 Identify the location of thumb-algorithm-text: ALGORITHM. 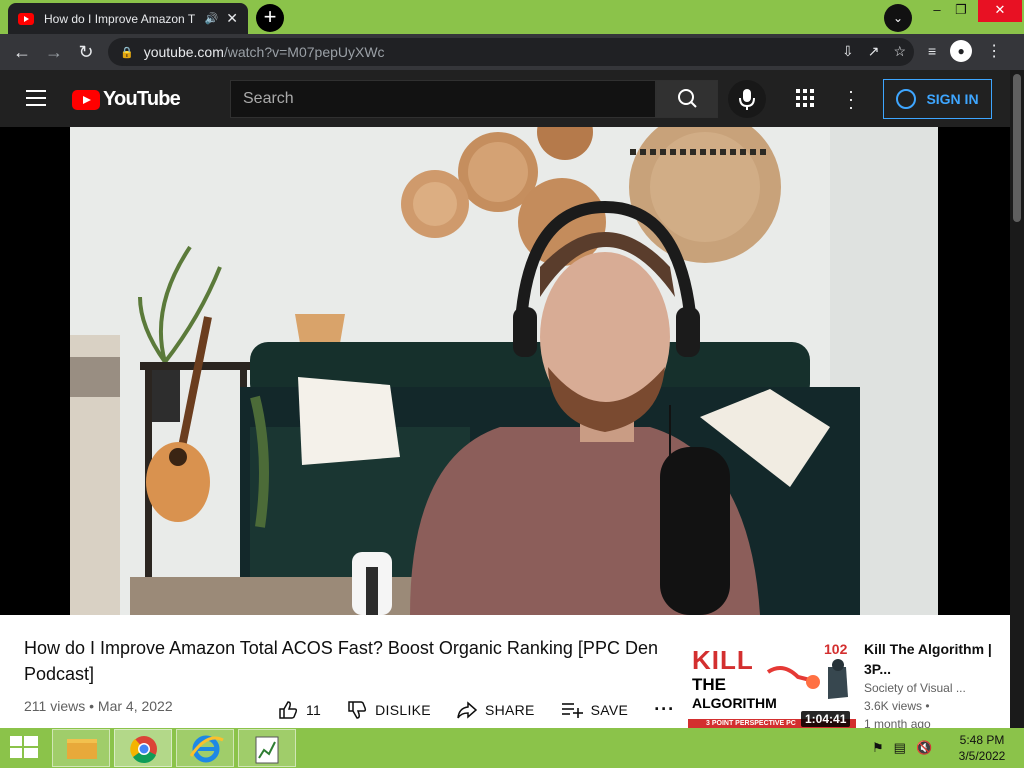
(734, 703).